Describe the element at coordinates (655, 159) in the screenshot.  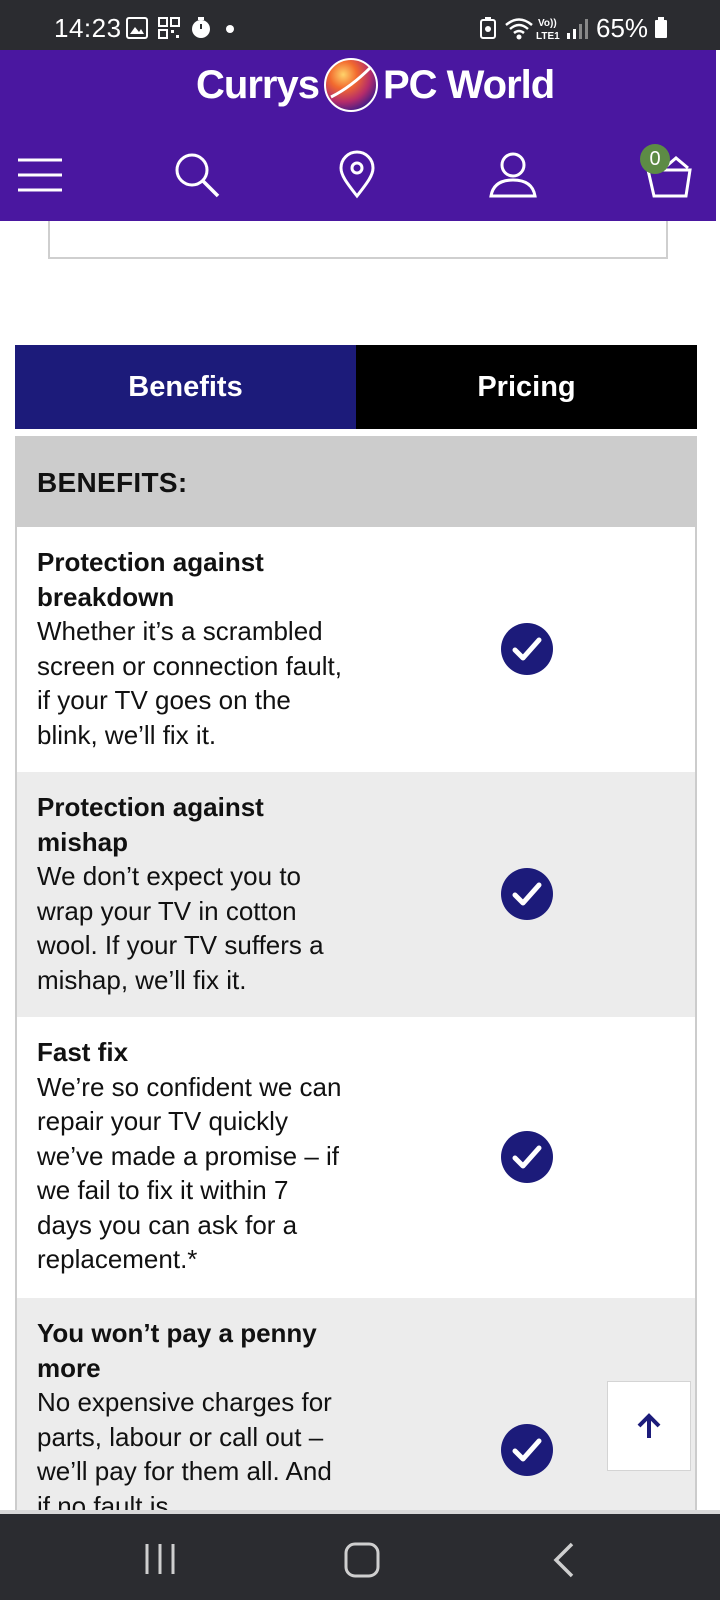
I see `cart-count-badge: 0` at that location.